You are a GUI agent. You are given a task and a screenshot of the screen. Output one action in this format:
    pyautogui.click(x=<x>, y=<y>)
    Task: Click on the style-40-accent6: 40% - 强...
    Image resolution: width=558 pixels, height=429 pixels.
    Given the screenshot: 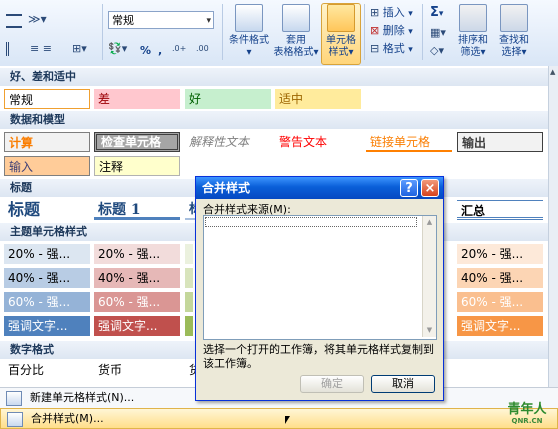 What is the action you would take?
    pyautogui.click(x=500, y=278)
    